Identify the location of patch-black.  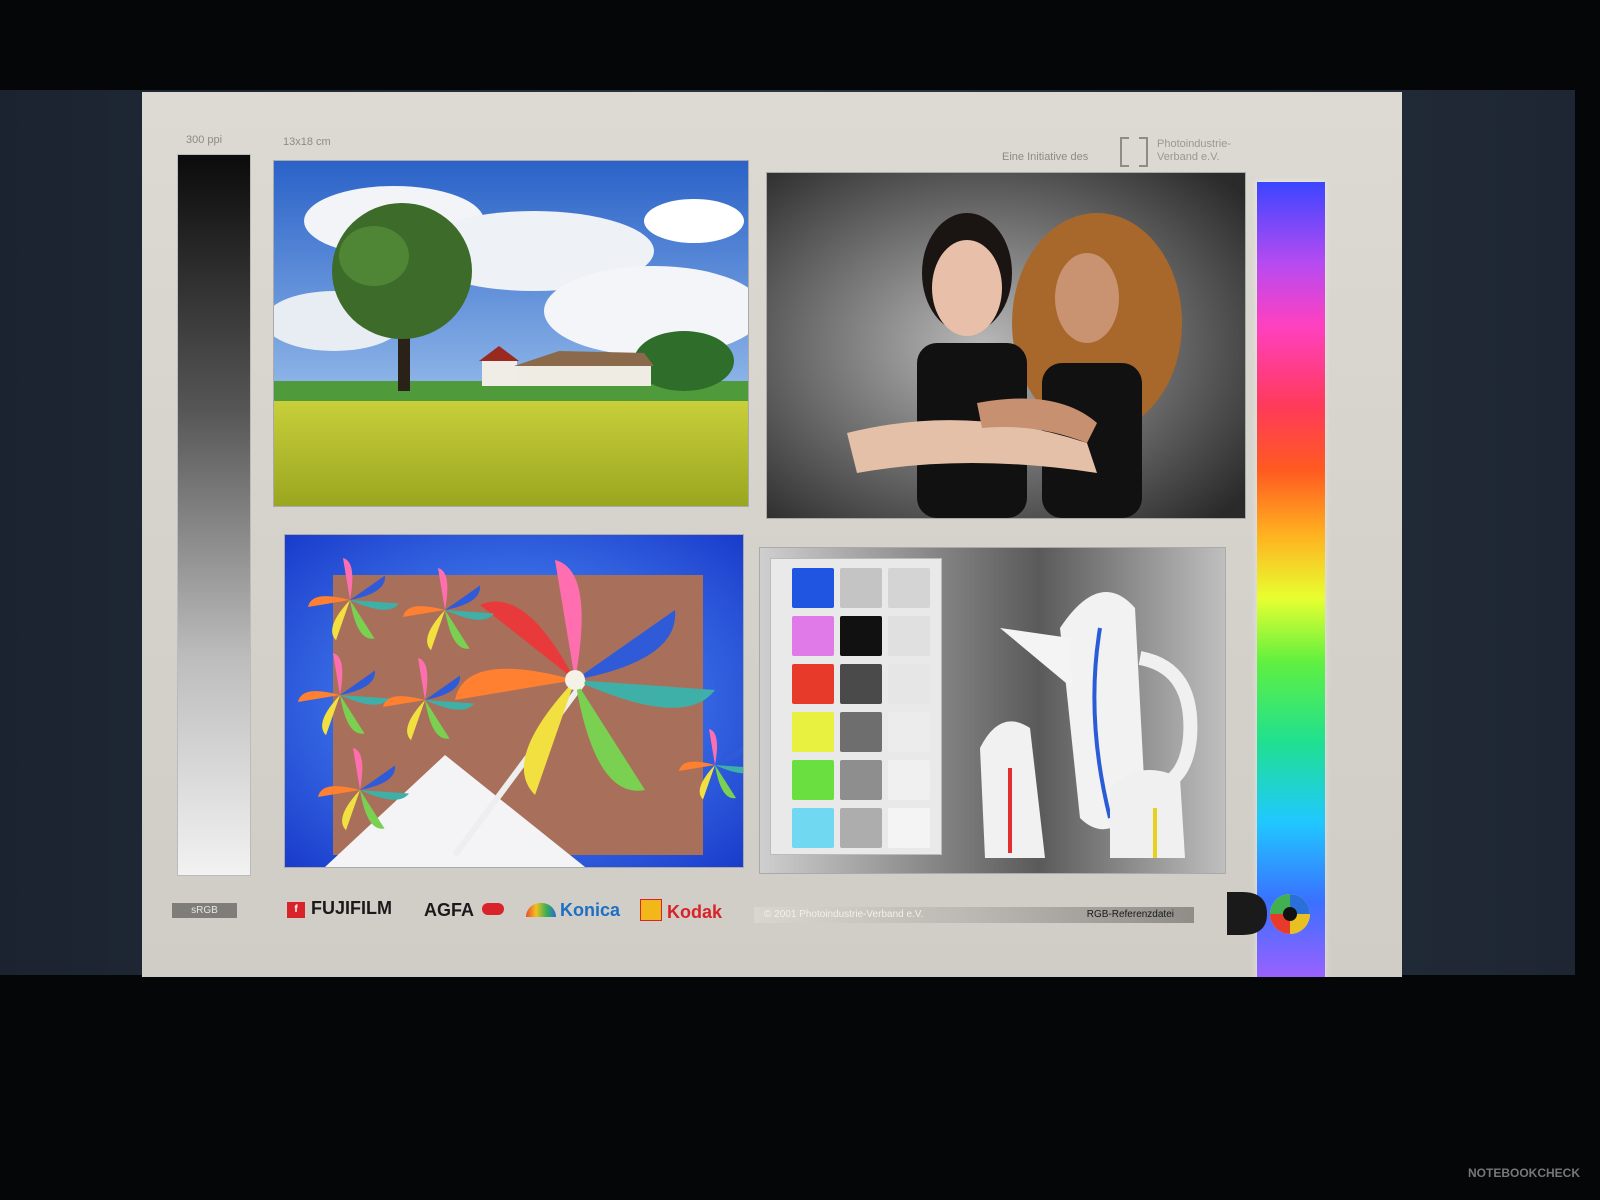
(861, 636).